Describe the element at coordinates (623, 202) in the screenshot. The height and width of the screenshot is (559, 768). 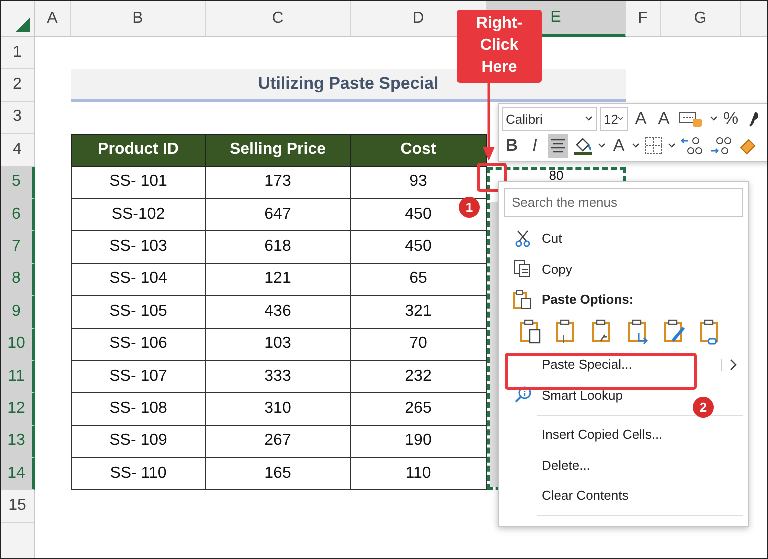
I see `search-field: Search the menus` at that location.